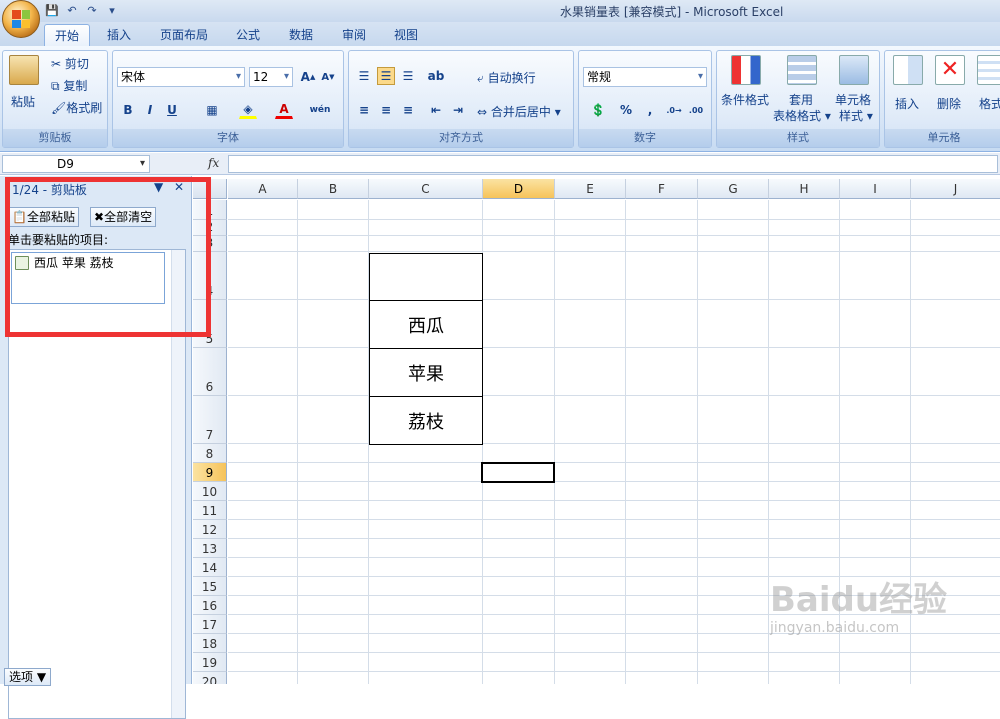  What do you see at coordinates (23, 101) in the screenshot?
I see `paste-button: 粘贴` at bounding box center [23, 101].